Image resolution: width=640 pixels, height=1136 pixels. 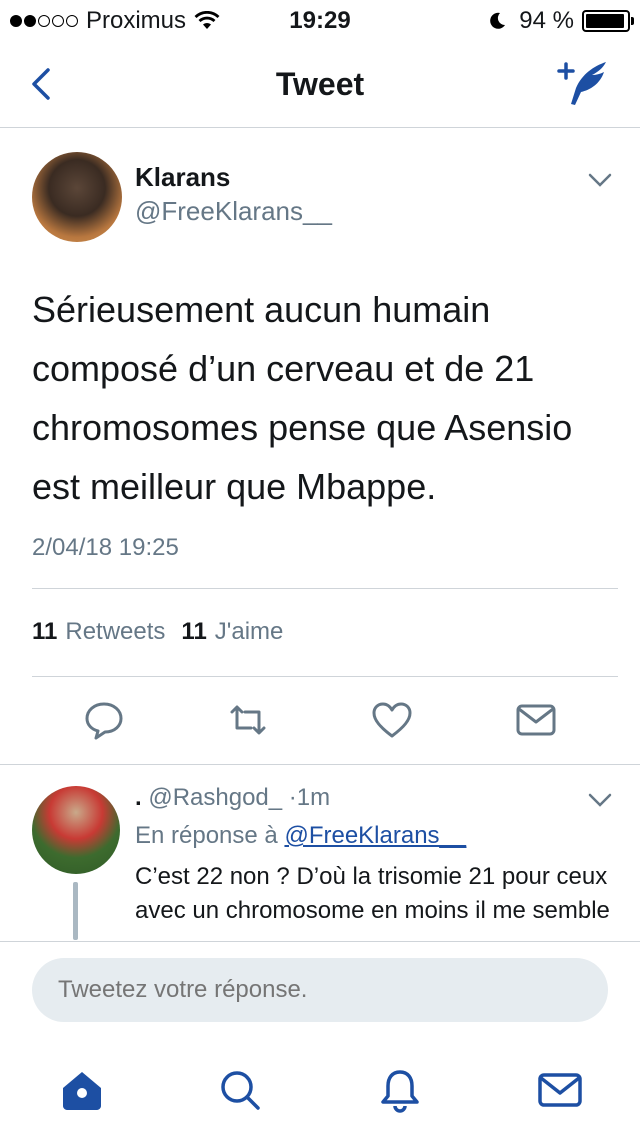 What do you see at coordinates (45, 631) in the screenshot?
I see `retweet-count: 11` at bounding box center [45, 631].